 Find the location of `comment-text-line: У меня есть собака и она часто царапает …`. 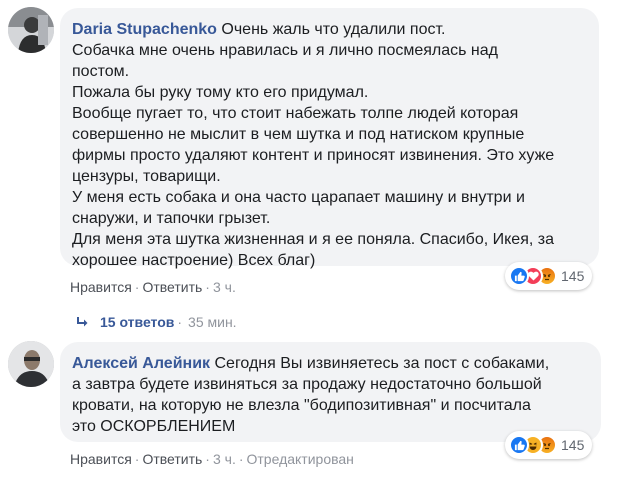

comment-text-line: У меня есть собака и она часто царапает … is located at coordinates (298, 197).